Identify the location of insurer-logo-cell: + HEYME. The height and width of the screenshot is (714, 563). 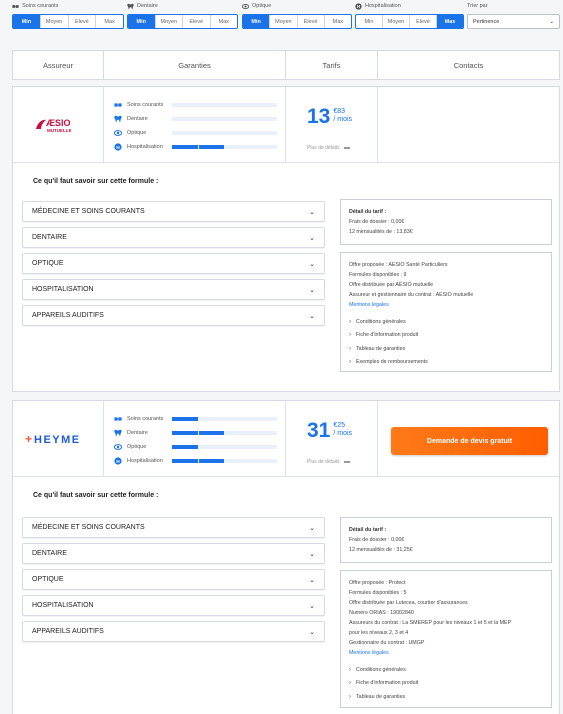
(58, 438).